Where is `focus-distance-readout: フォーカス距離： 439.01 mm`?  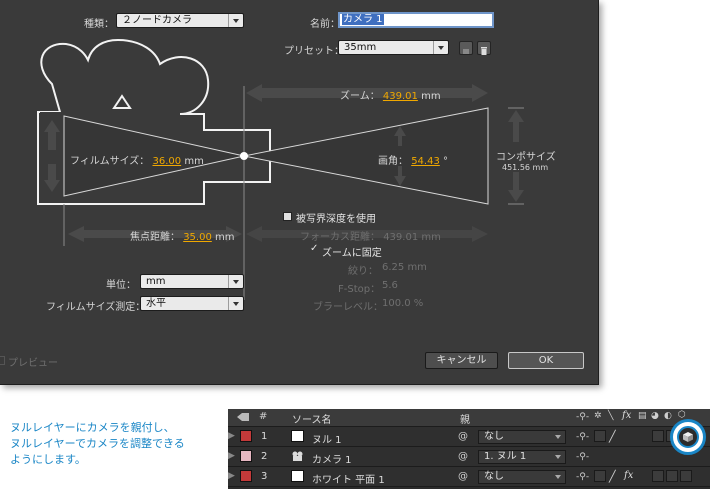
focus-distance-readout: フォーカス距離： 439.01 mm is located at coordinates (370, 235).